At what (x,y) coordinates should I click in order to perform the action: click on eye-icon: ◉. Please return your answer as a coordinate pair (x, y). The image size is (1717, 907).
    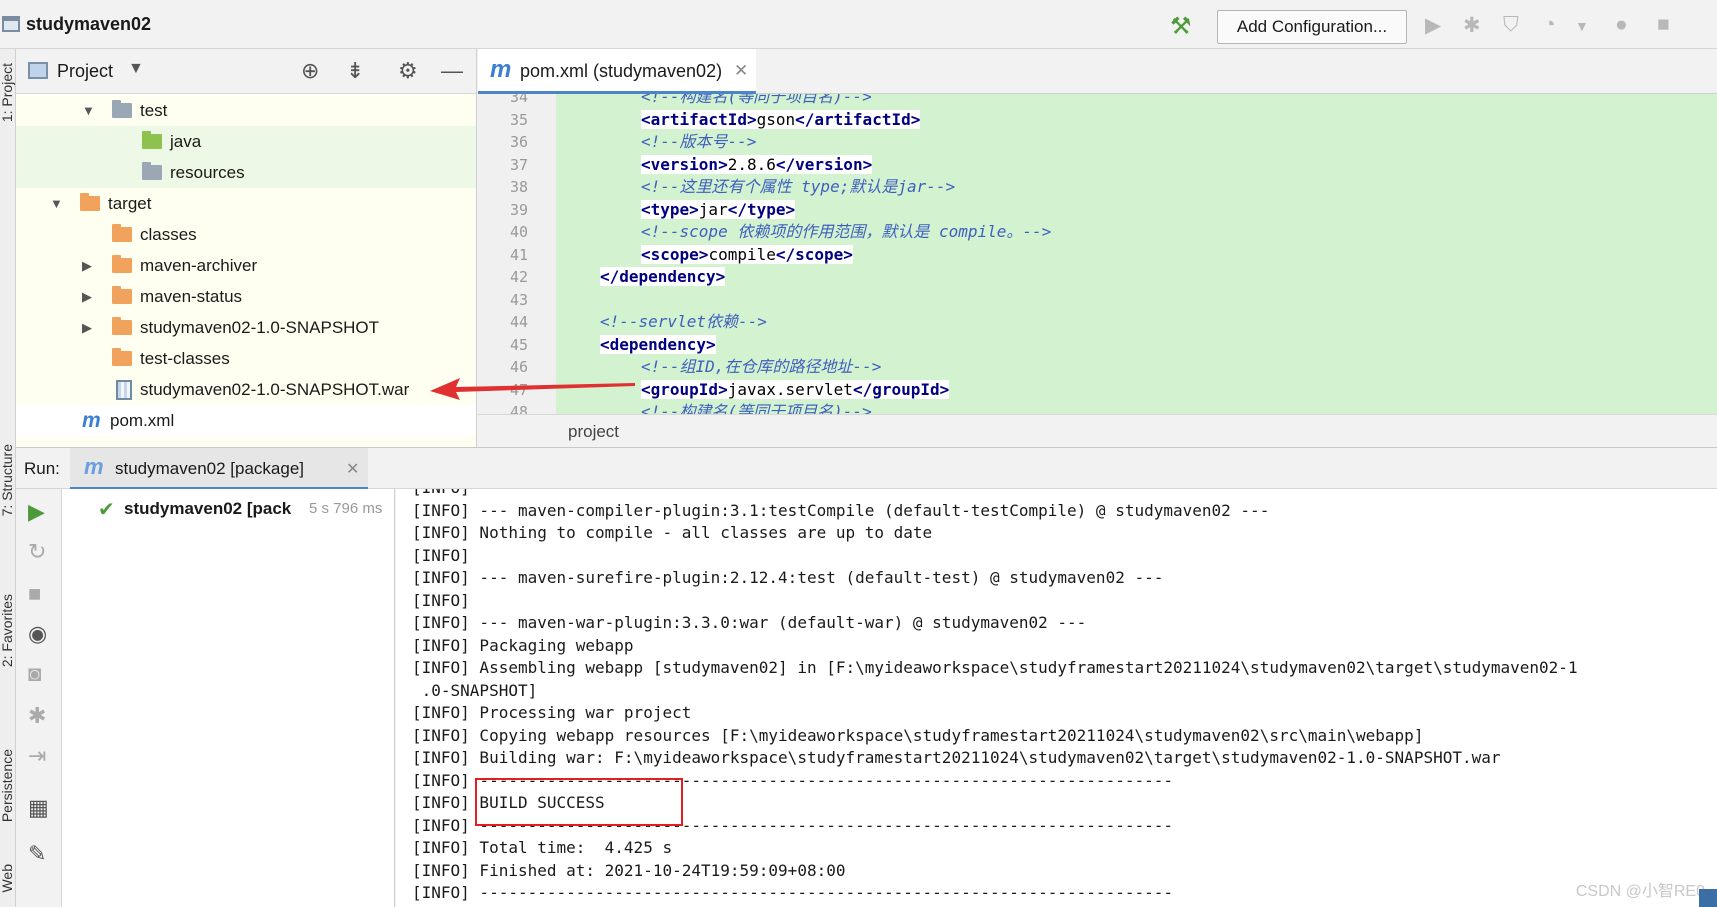
    Looking at the image, I should click on (37, 634).